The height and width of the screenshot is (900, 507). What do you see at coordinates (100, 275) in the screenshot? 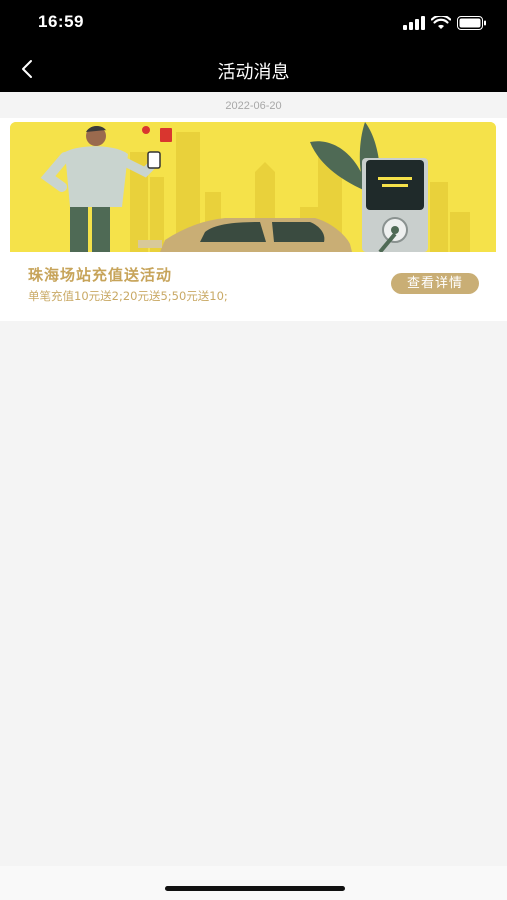
I see `activity-title: 珠海场站充值送活动` at bounding box center [100, 275].